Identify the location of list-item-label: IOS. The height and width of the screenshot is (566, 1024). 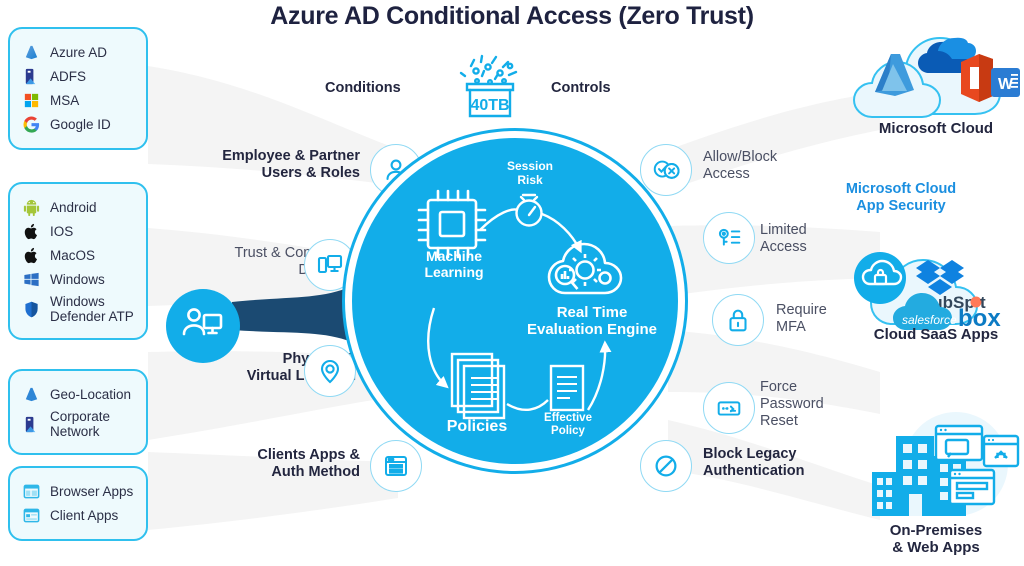
(62, 231).